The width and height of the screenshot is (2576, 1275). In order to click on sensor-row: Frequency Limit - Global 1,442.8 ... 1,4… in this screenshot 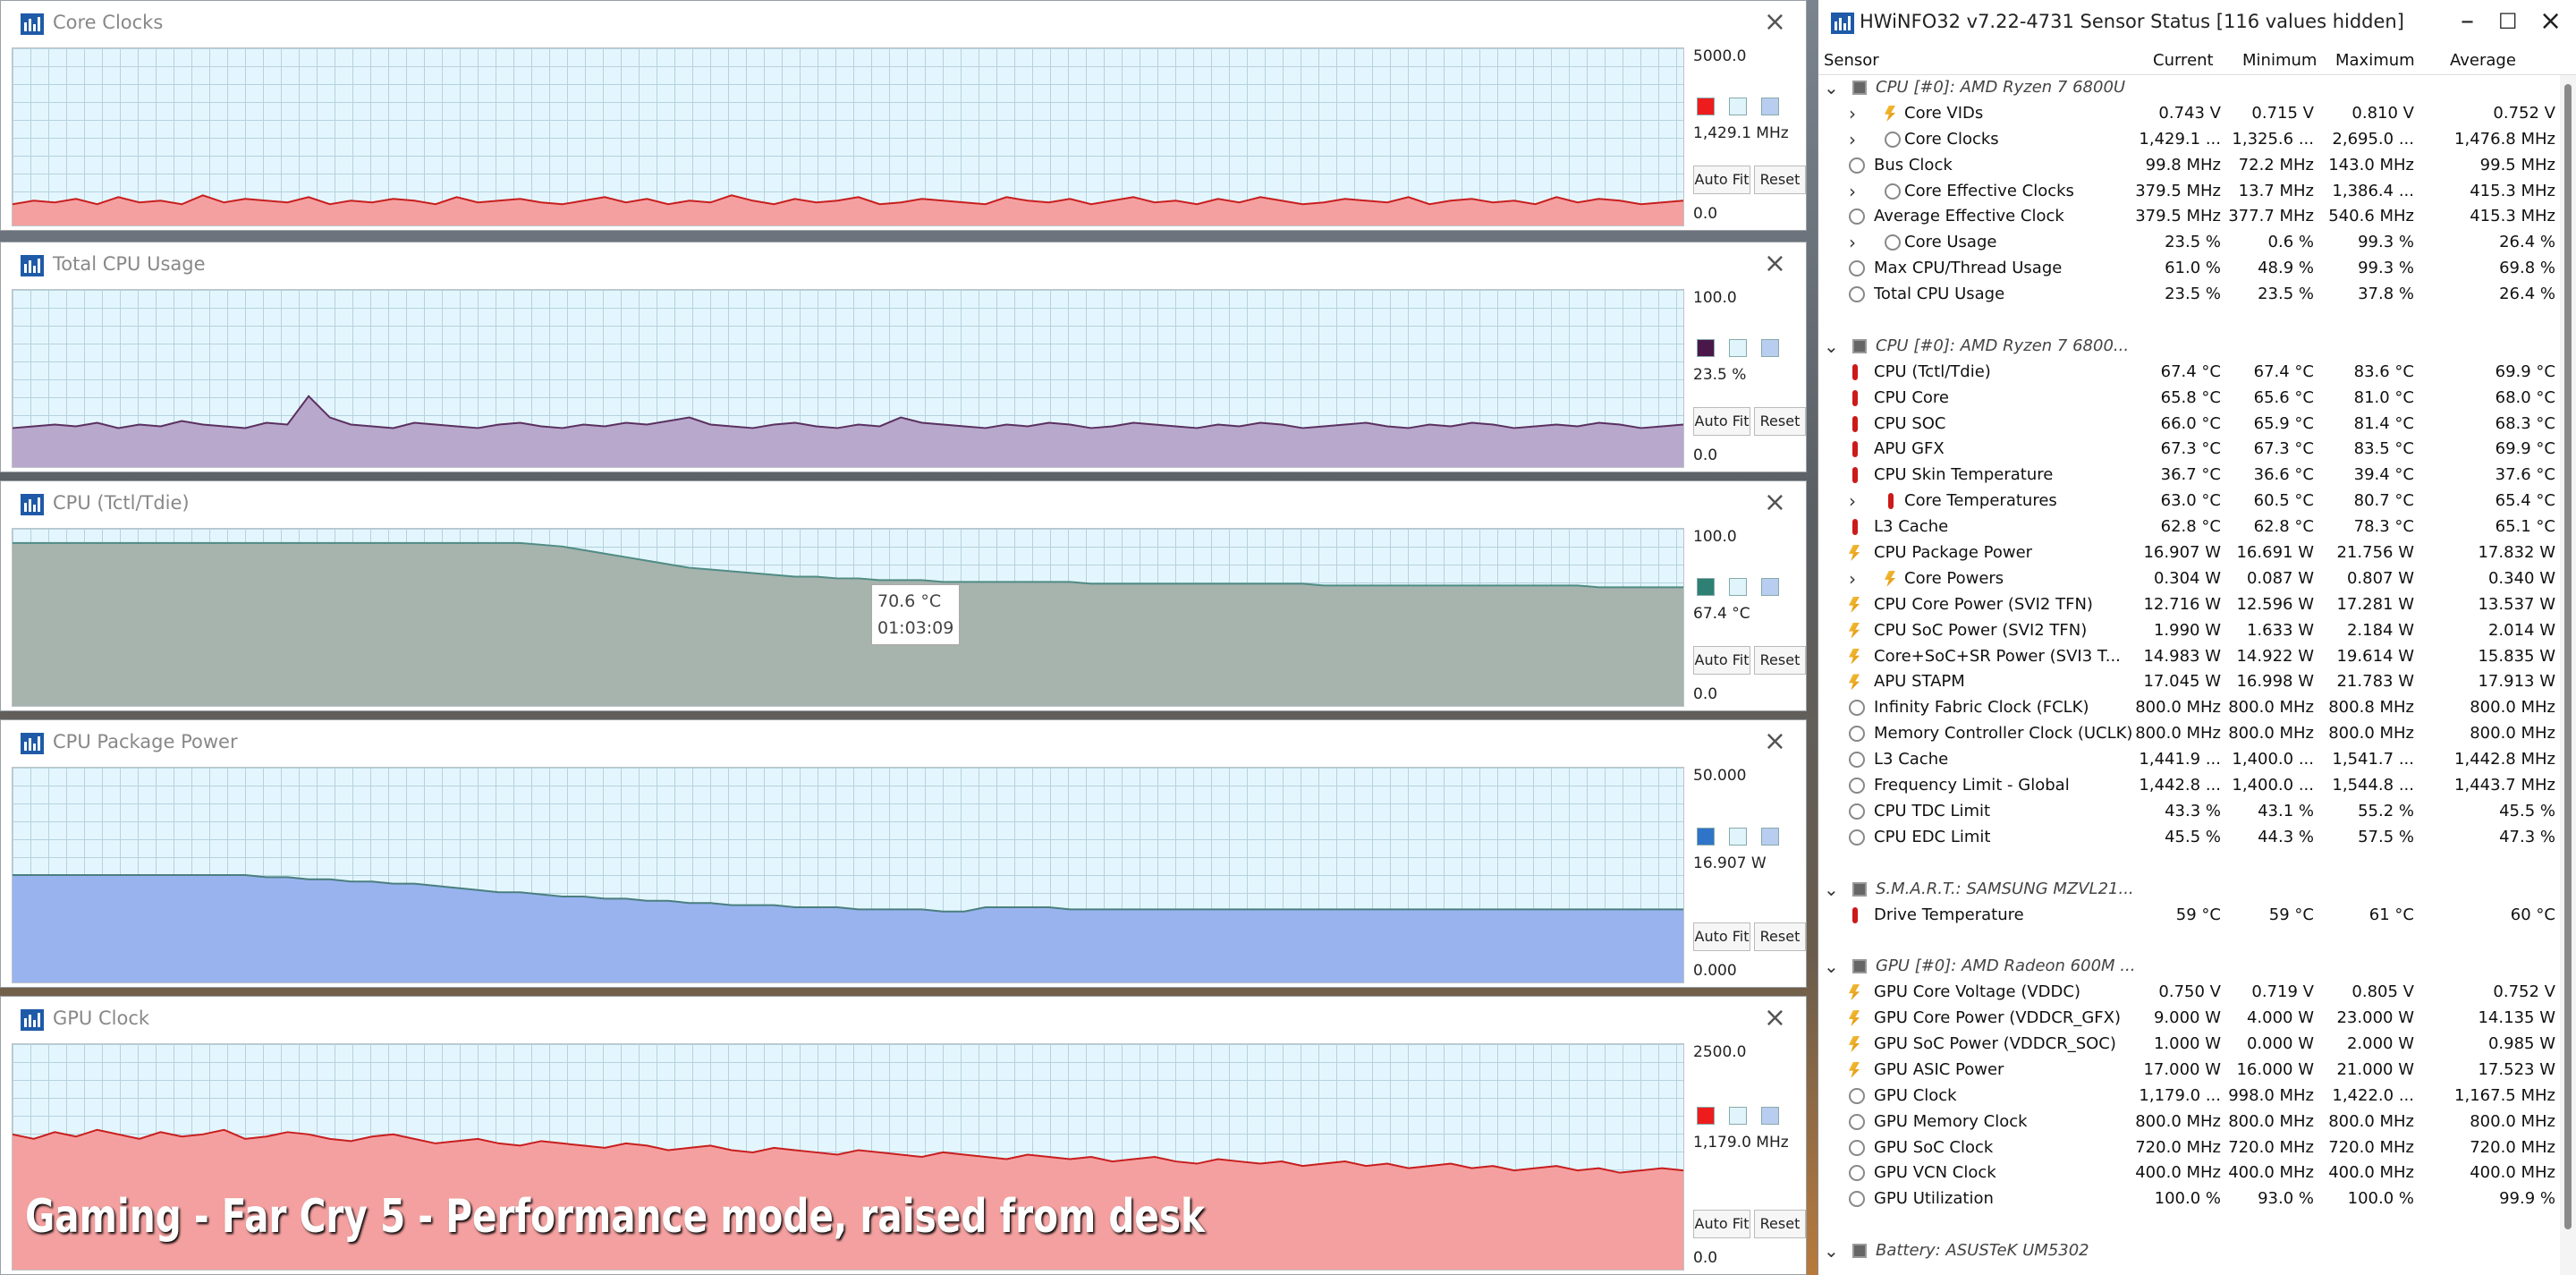, I will do `click(2197, 786)`.